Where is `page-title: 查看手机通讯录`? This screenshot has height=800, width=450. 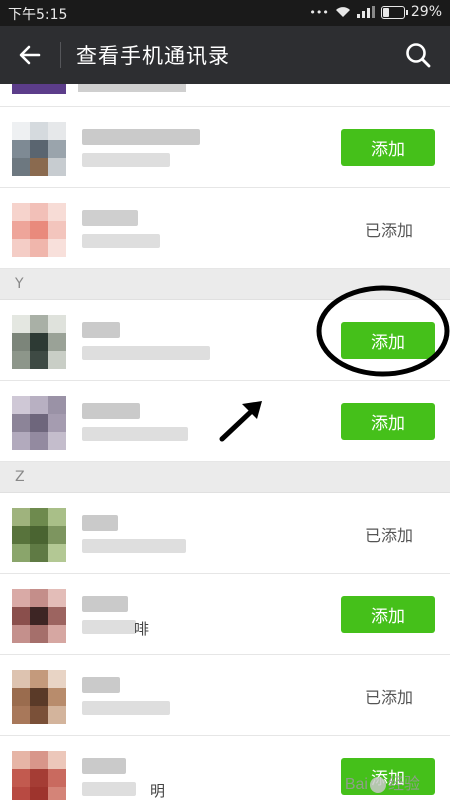 page-title: 查看手机通讯录 is located at coordinates (153, 56).